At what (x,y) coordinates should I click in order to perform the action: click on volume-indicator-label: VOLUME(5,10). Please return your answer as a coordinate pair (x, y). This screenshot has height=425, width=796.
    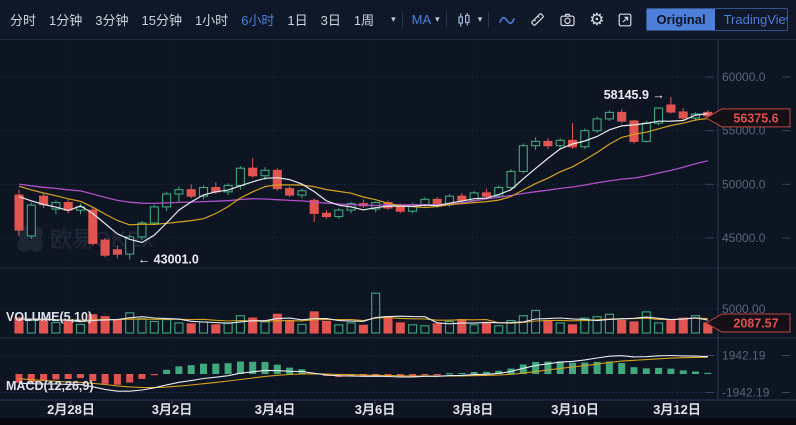
    Looking at the image, I should click on (49, 317).